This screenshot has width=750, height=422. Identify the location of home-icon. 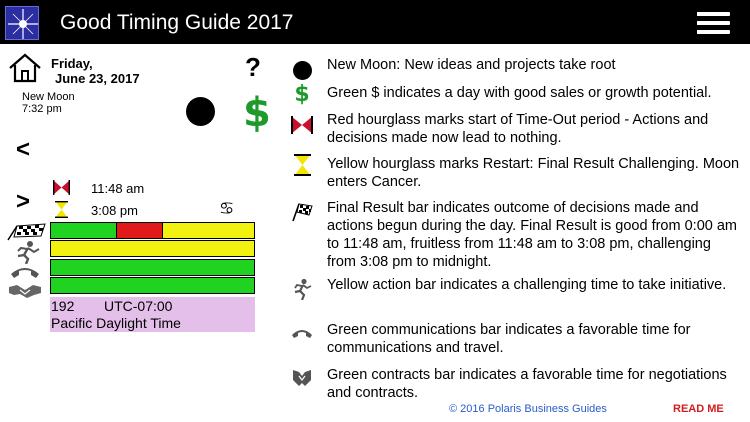
(25, 68).